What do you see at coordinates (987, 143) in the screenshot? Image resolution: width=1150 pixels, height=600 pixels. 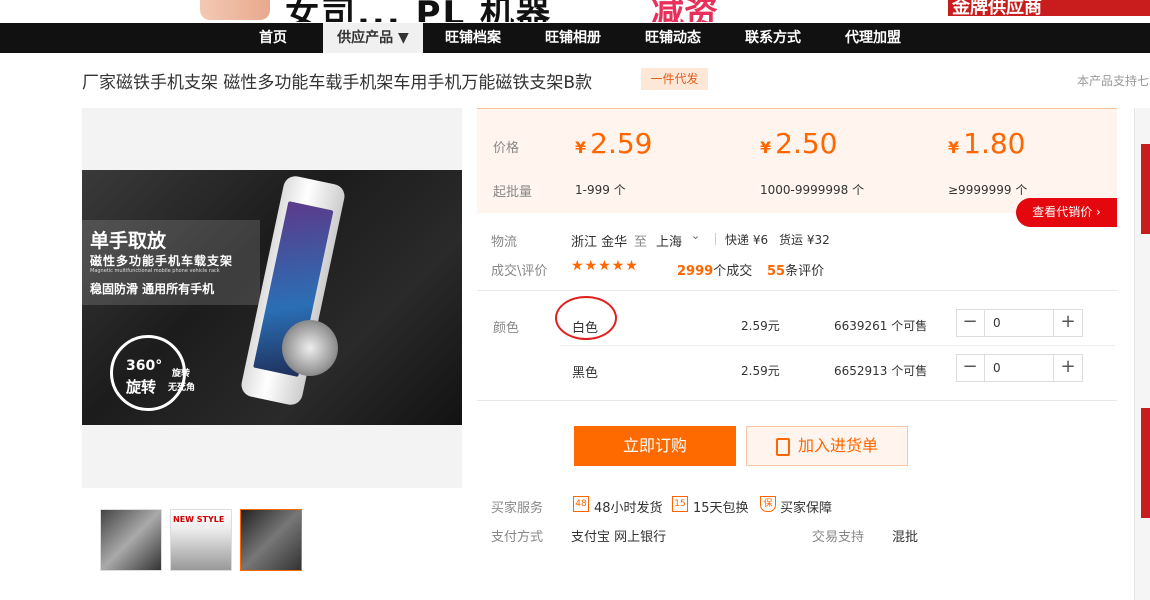 I see `price-tier-3: ¥1.80` at bounding box center [987, 143].